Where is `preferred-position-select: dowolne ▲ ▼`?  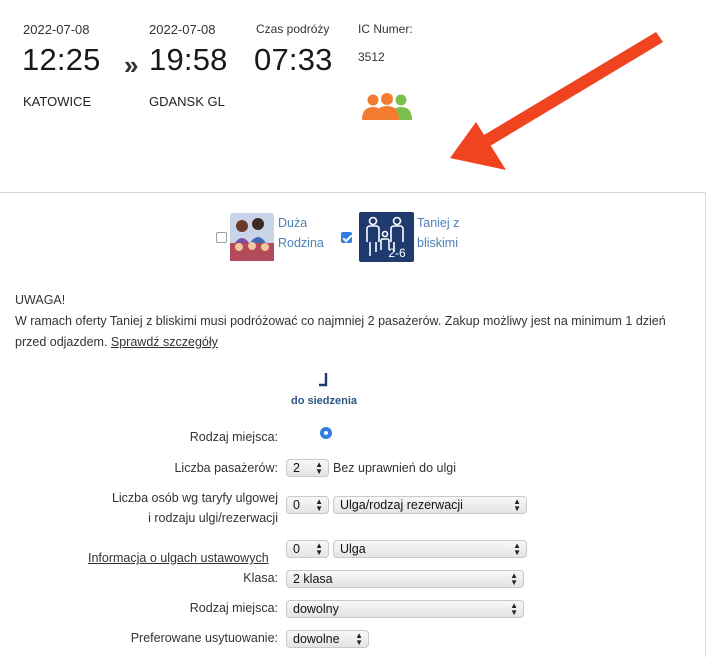 preferred-position-select: dowolne ▲ ▼ is located at coordinates (327, 639).